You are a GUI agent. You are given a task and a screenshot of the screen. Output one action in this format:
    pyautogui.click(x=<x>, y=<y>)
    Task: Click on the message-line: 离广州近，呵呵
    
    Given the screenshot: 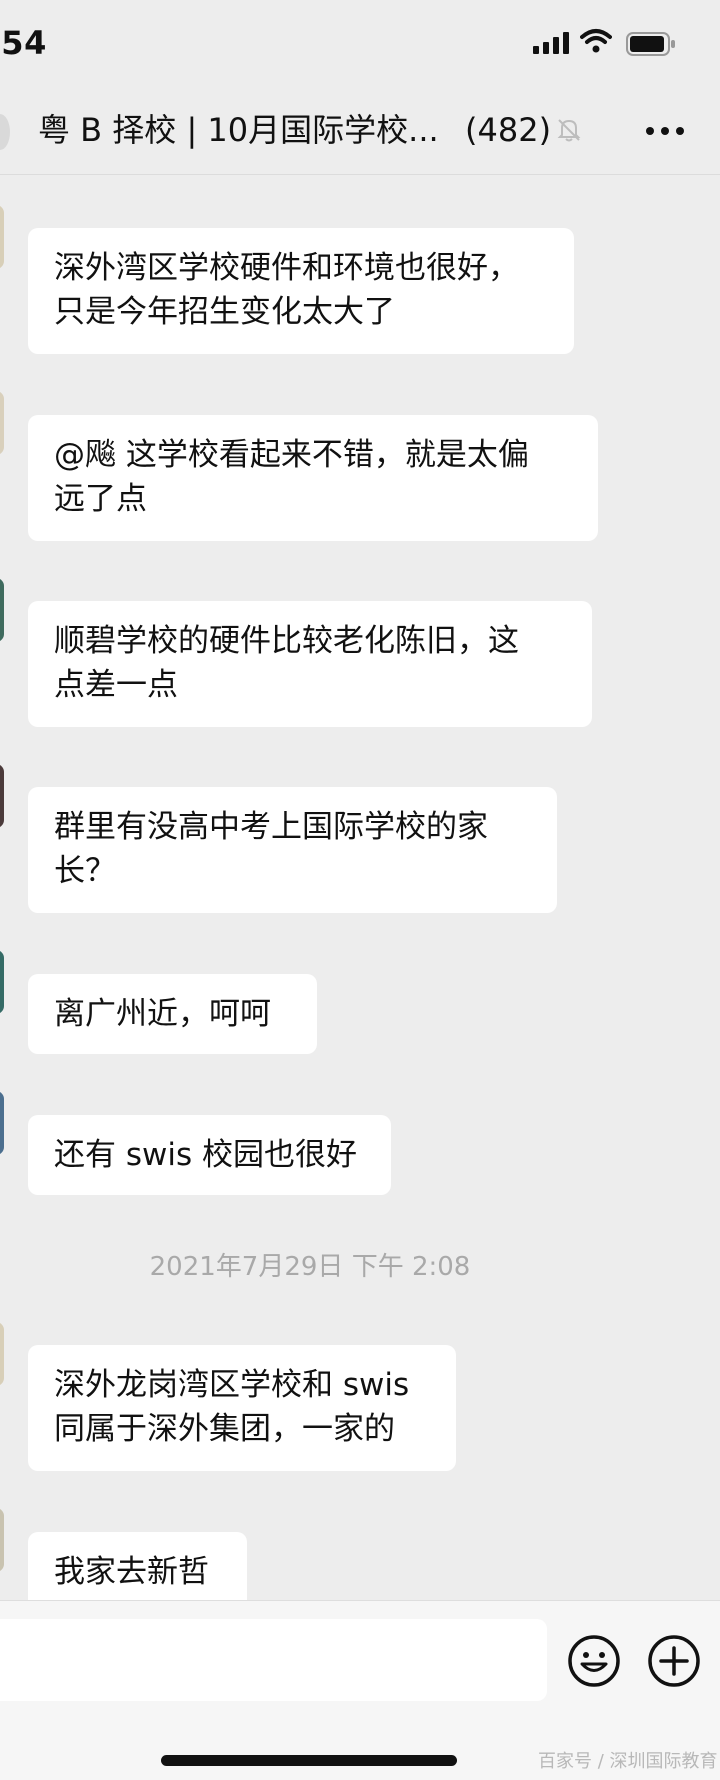 What is the action you would take?
    pyautogui.click(x=162, y=1014)
    